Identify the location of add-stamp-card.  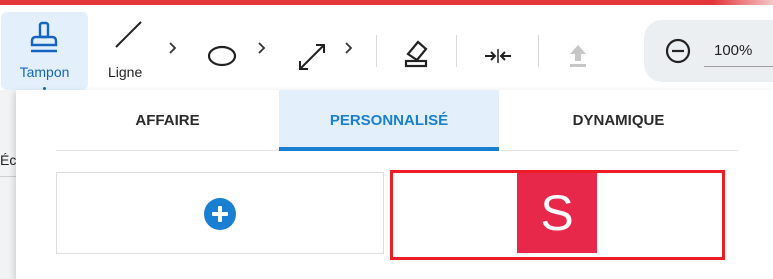
(220, 213).